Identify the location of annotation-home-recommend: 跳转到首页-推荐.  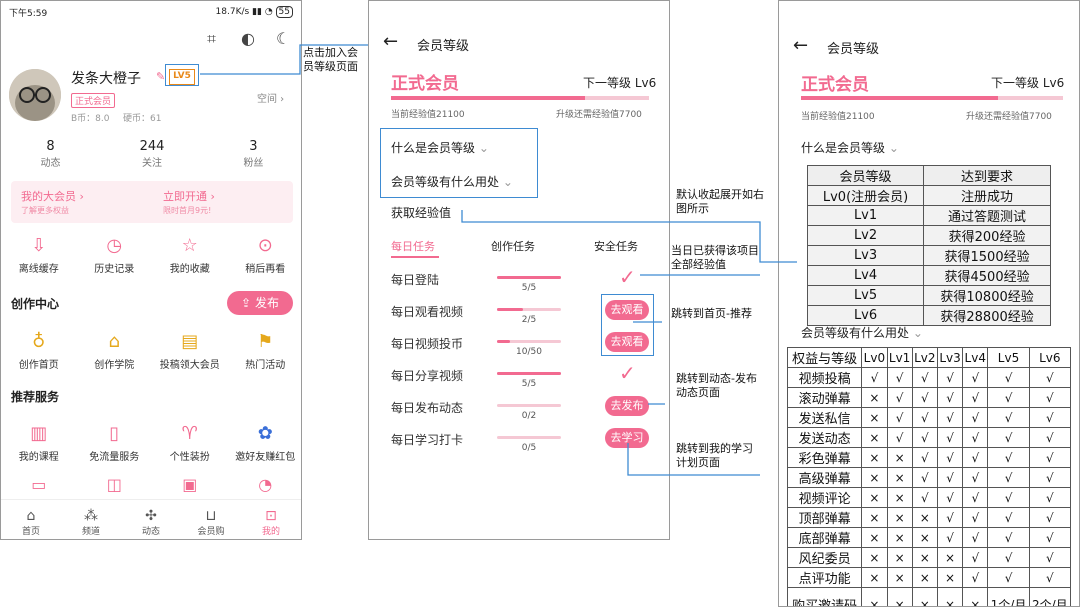
(711, 313).